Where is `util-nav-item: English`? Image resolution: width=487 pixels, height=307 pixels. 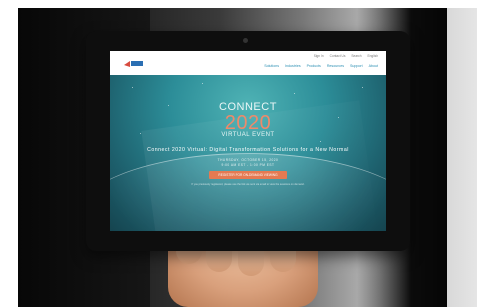
util-nav-item: English is located at coordinates (373, 56).